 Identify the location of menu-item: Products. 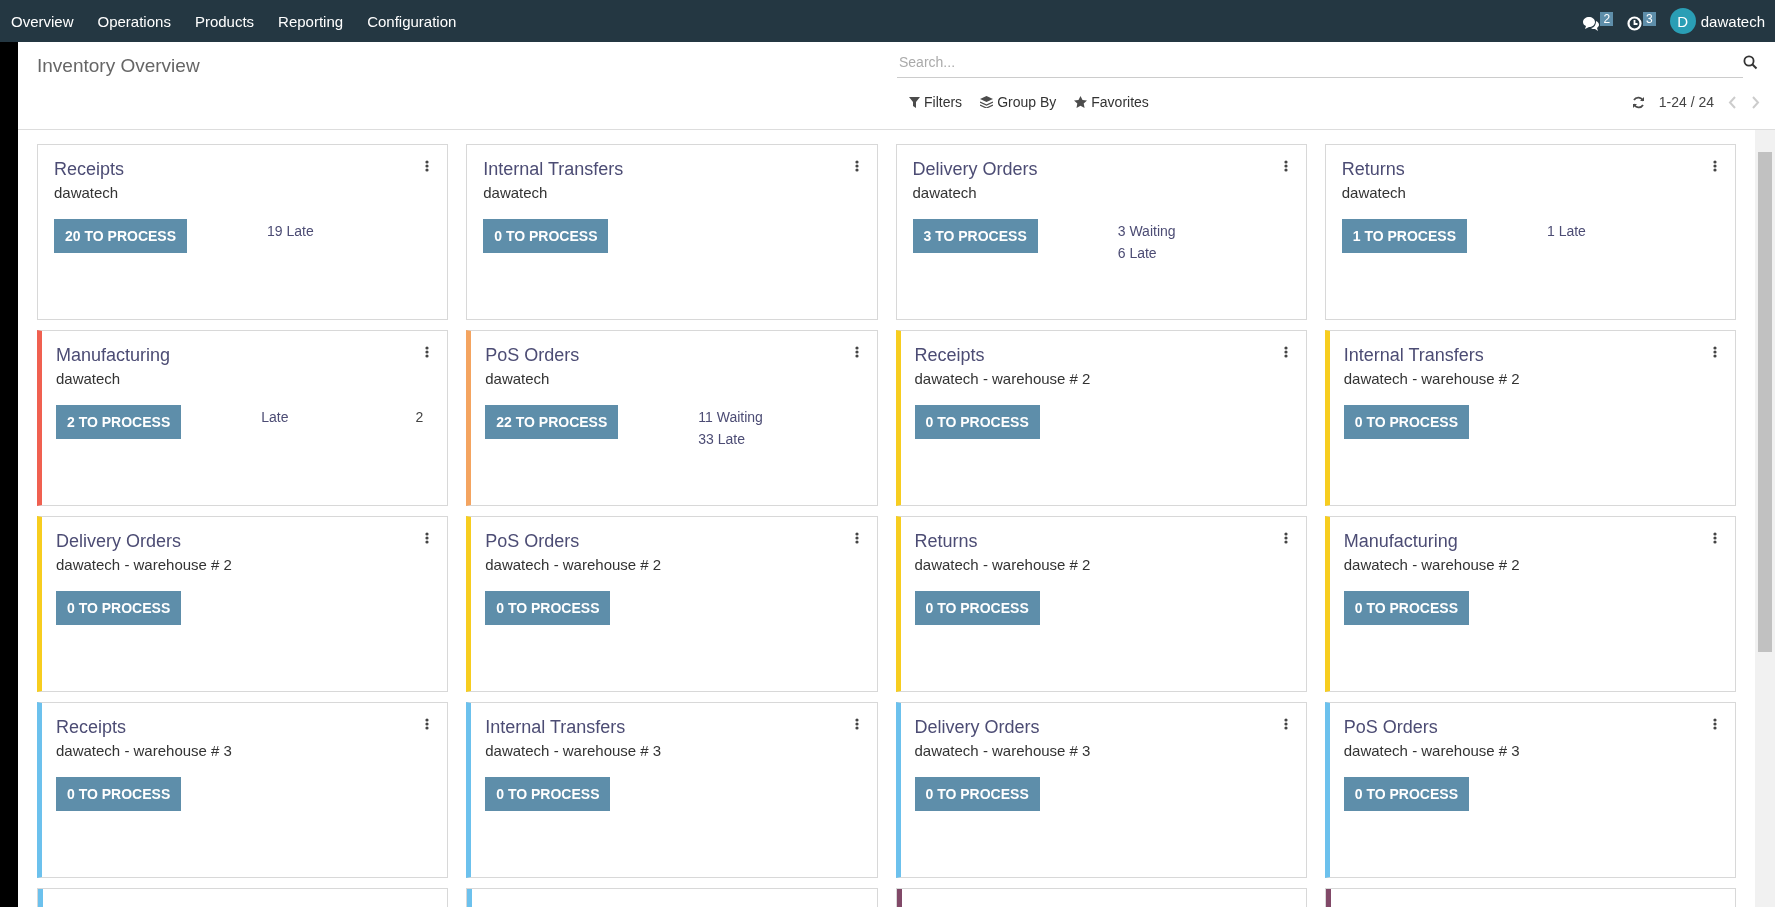
(225, 21).